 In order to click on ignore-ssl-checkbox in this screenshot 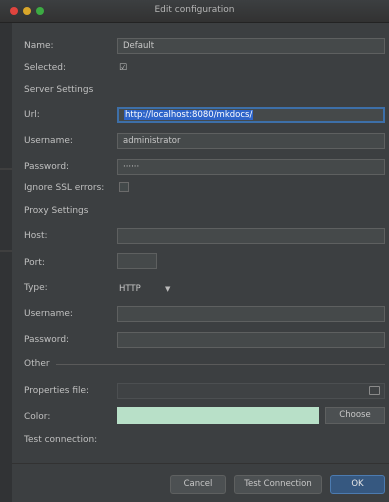, I will do `click(124, 187)`.